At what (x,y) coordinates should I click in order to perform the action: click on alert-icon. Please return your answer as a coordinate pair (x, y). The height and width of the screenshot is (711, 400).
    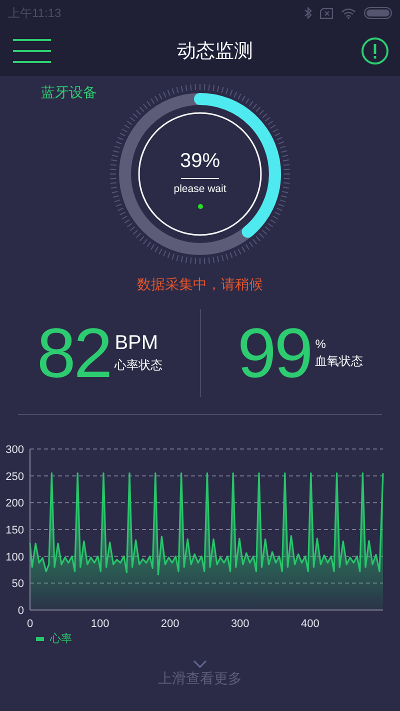
    Looking at the image, I should click on (375, 51).